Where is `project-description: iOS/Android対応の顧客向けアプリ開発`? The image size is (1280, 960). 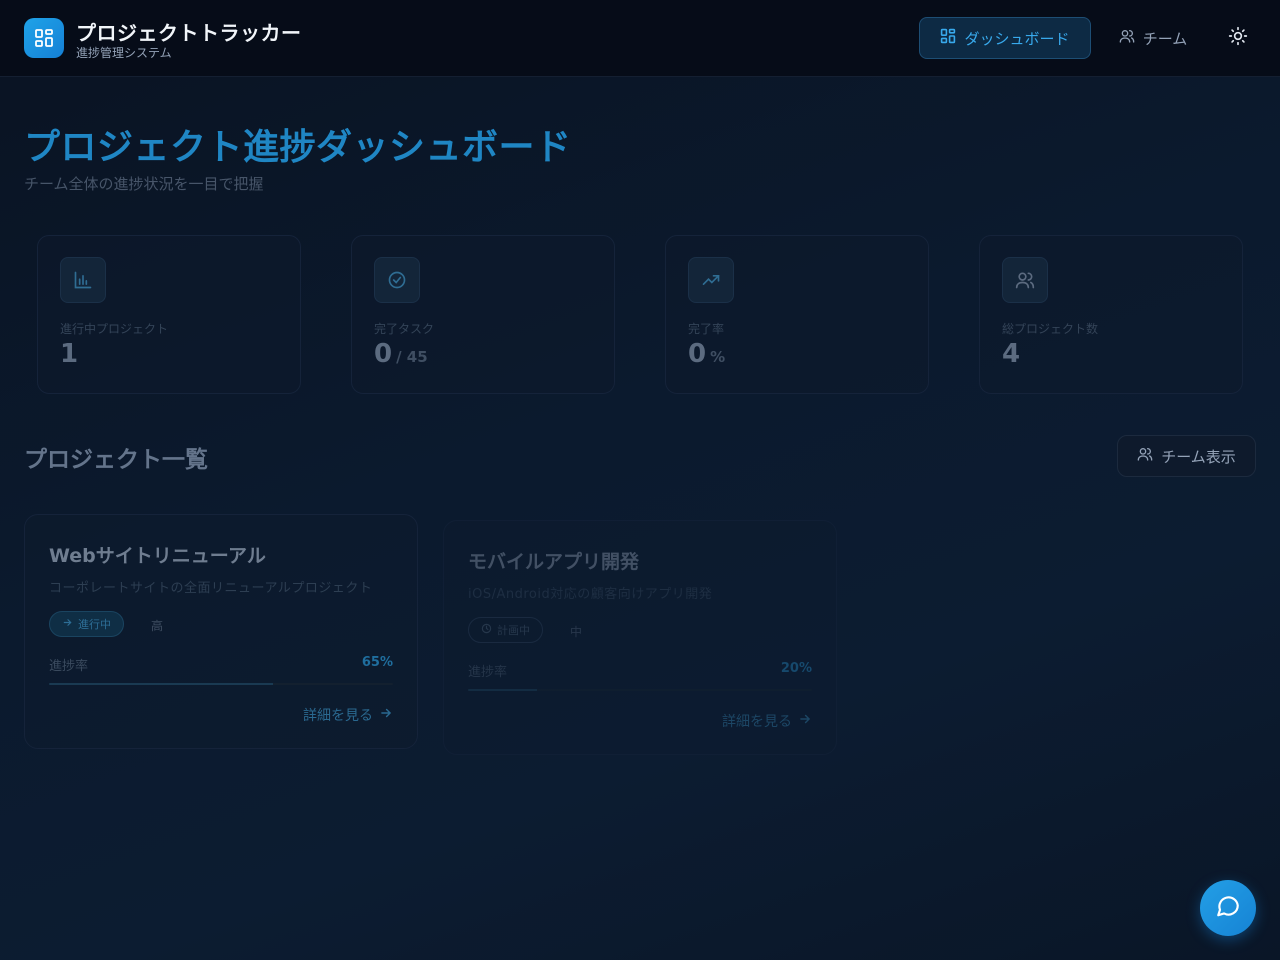
project-description: iOS/Android対応の顧客向けアプリ開発 is located at coordinates (590, 594).